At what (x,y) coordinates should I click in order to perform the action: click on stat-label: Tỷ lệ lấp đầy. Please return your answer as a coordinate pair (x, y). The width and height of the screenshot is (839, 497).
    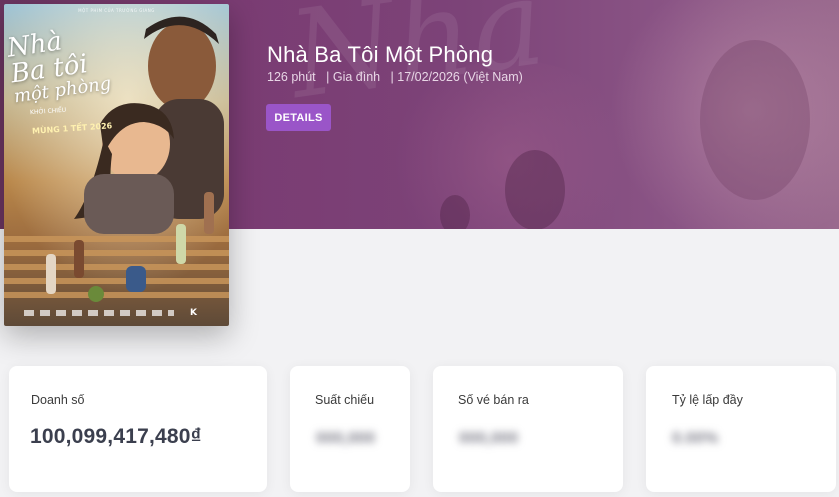
    Looking at the image, I should click on (707, 400).